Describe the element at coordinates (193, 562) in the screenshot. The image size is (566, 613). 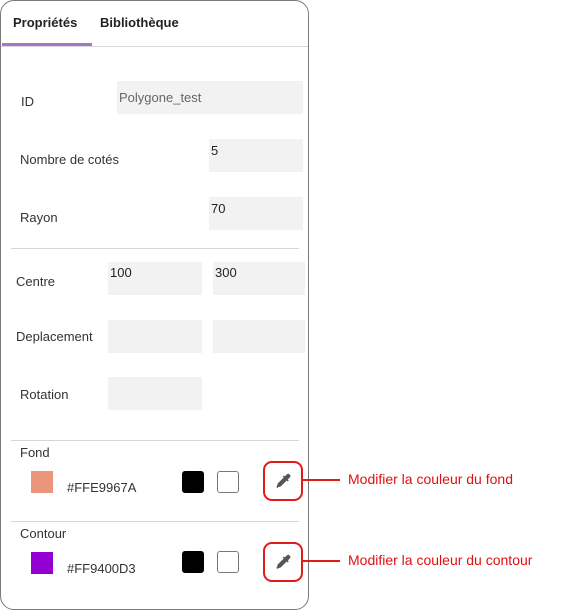
I see `stroke-black-preset` at that location.